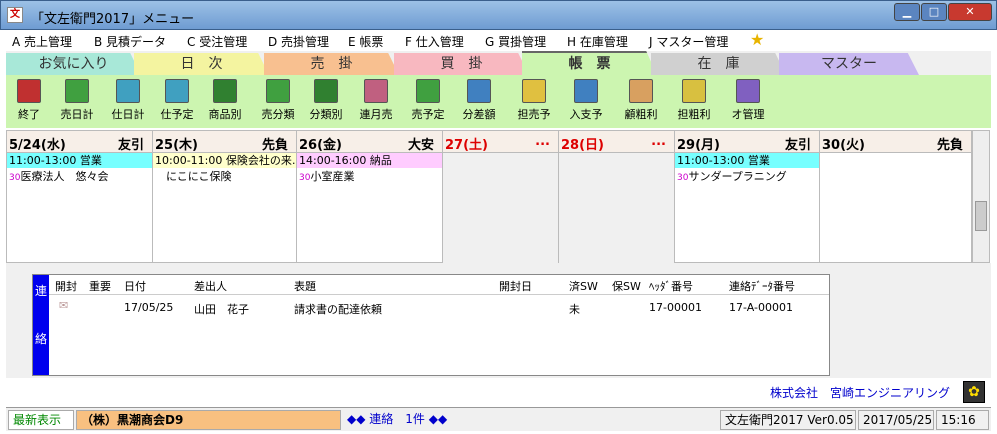  What do you see at coordinates (29, 99) in the screenshot?
I see `toolbar-button: 終了` at bounding box center [29, 99].